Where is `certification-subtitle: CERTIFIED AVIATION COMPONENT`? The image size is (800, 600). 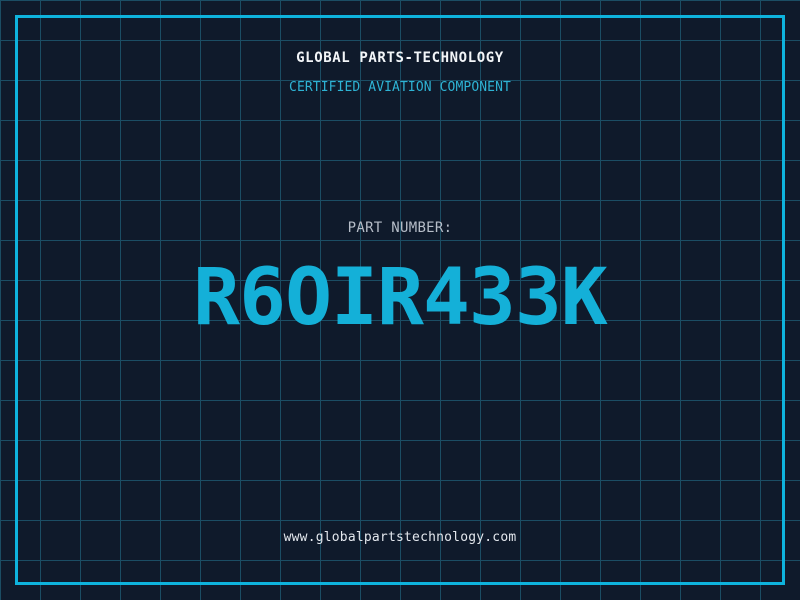 certification-subtitle: CERTIFIED AVIATION COMPONENT is located at coordinates (400, 87).